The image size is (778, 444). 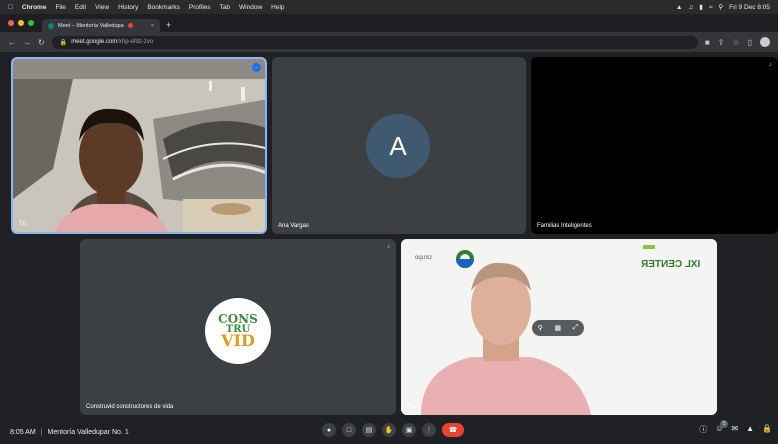 I want to click on more-vert-icon: ⋮, so click(x=429, y=430).